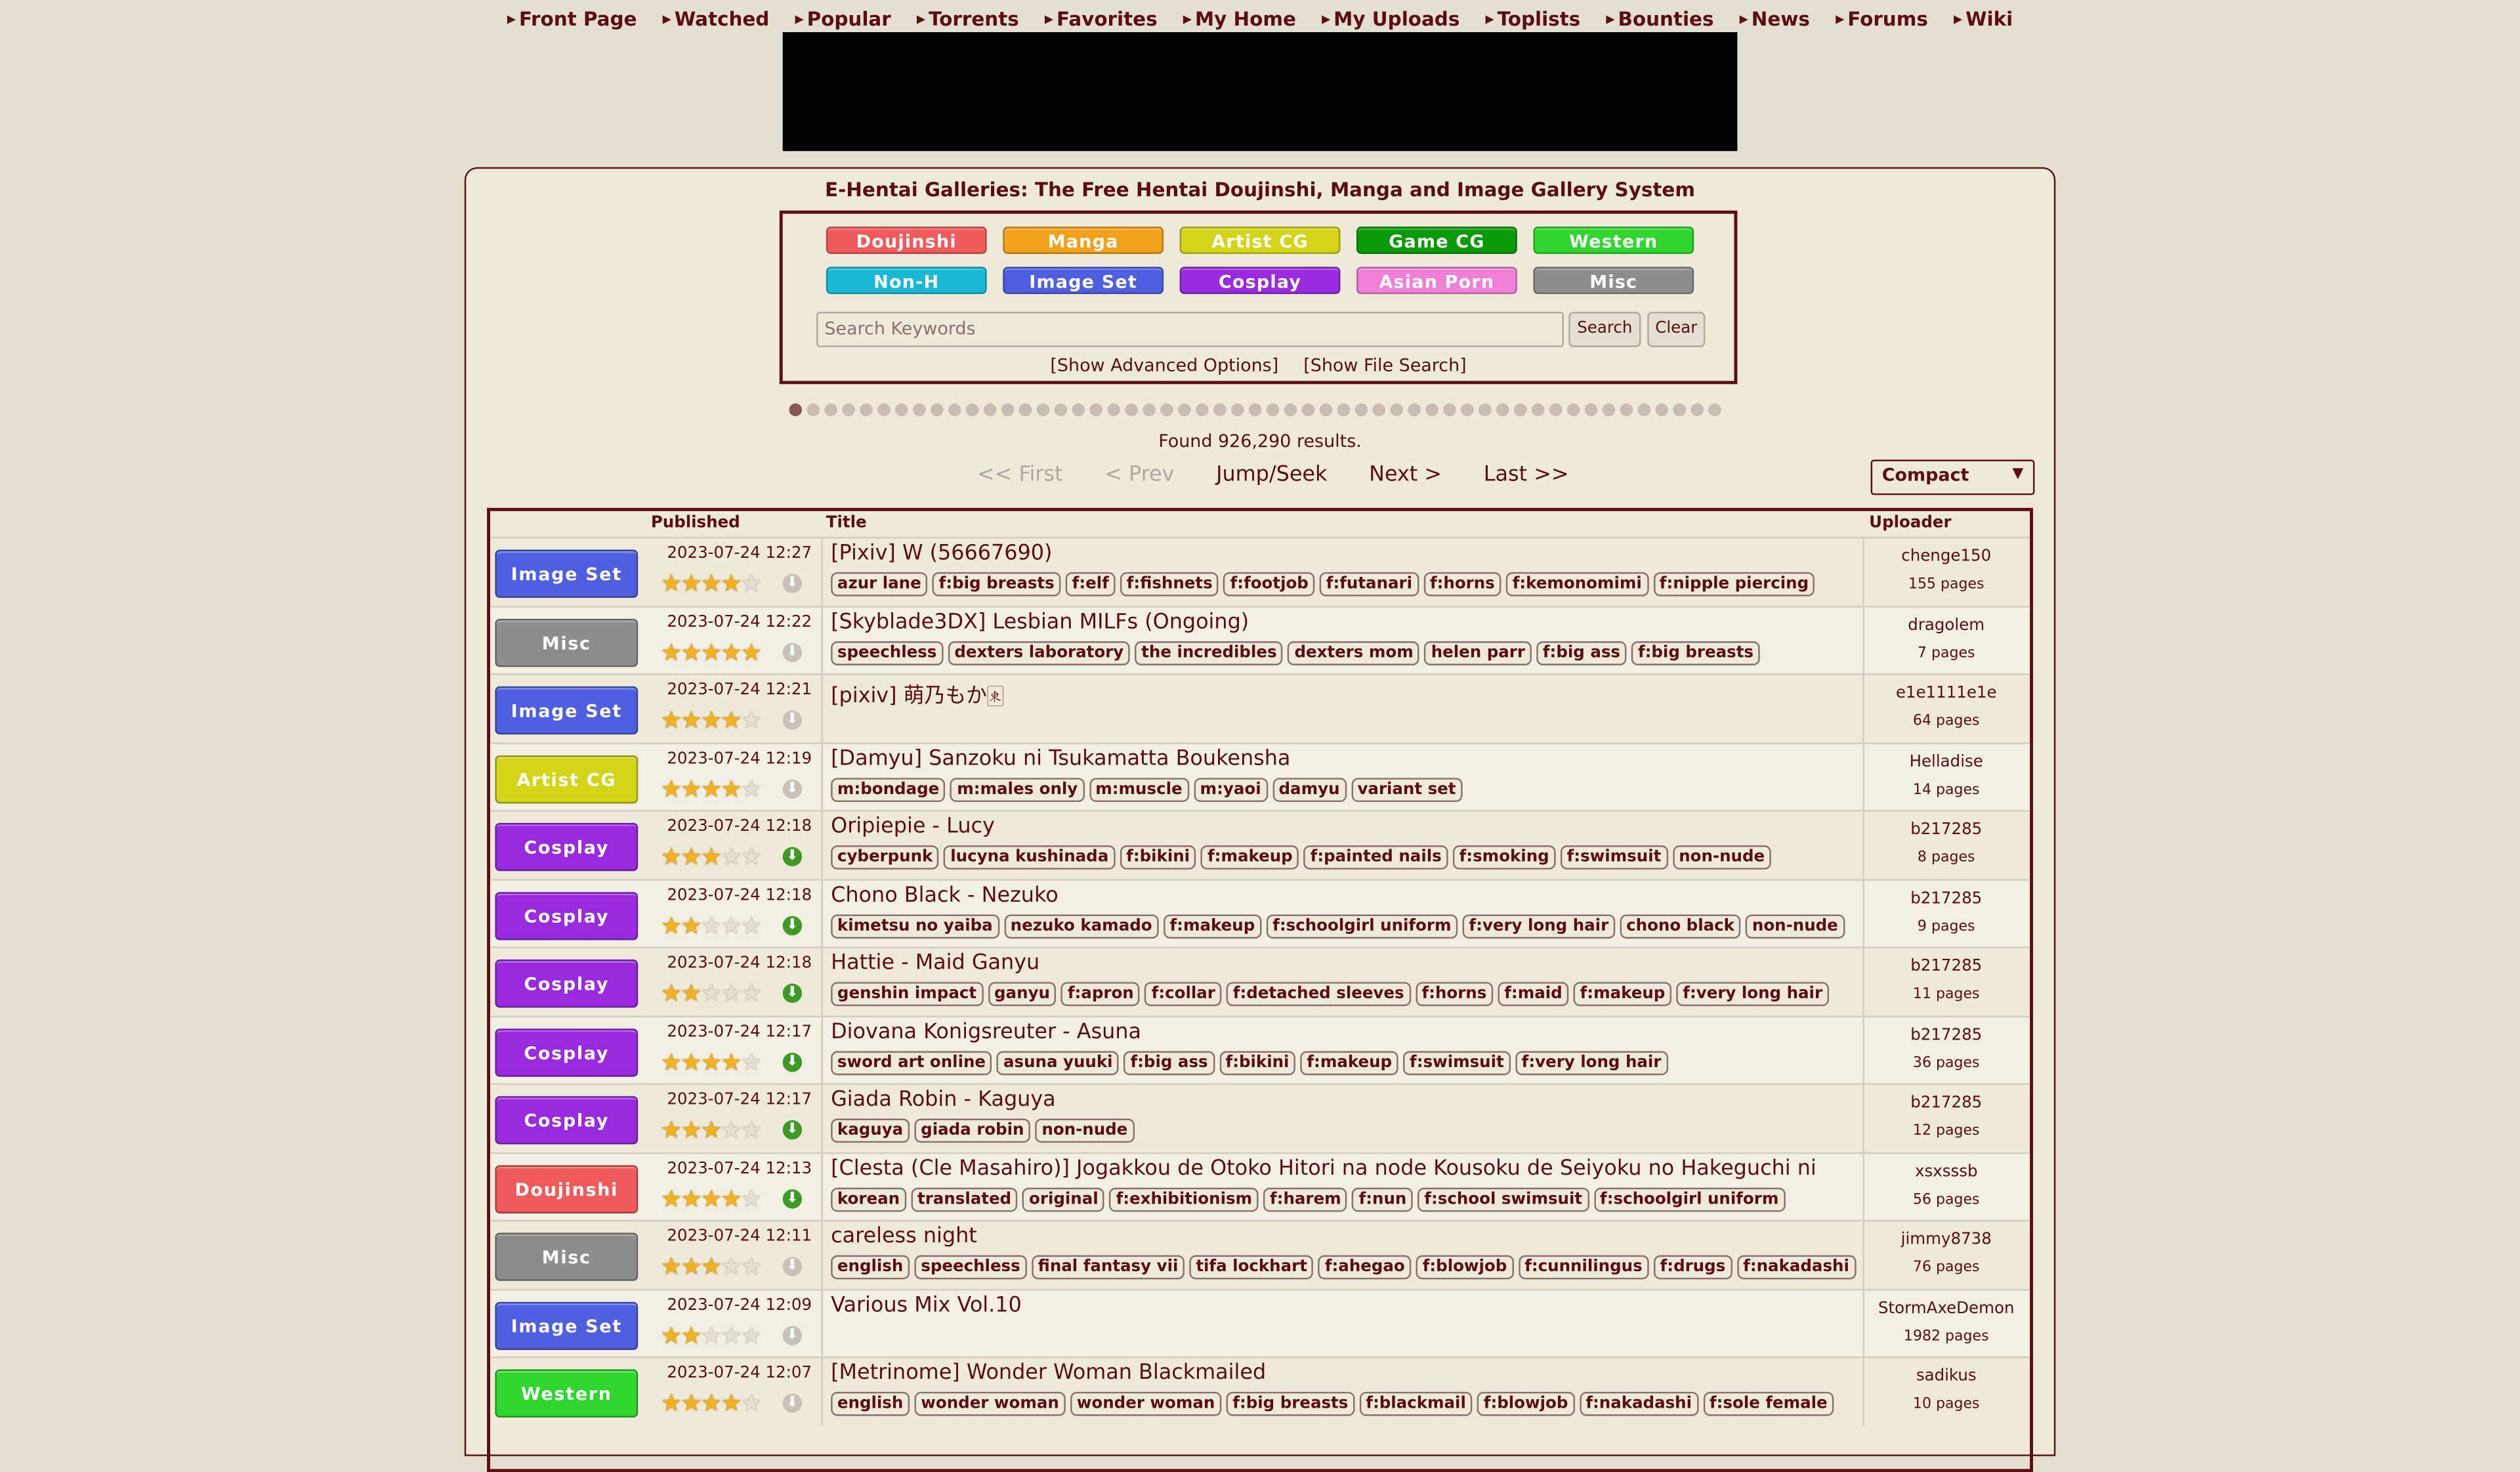  What do you see at coordinates (964, 1199) in the screenshot?
I see `tag: translated` at bounding box center [964, 1199].